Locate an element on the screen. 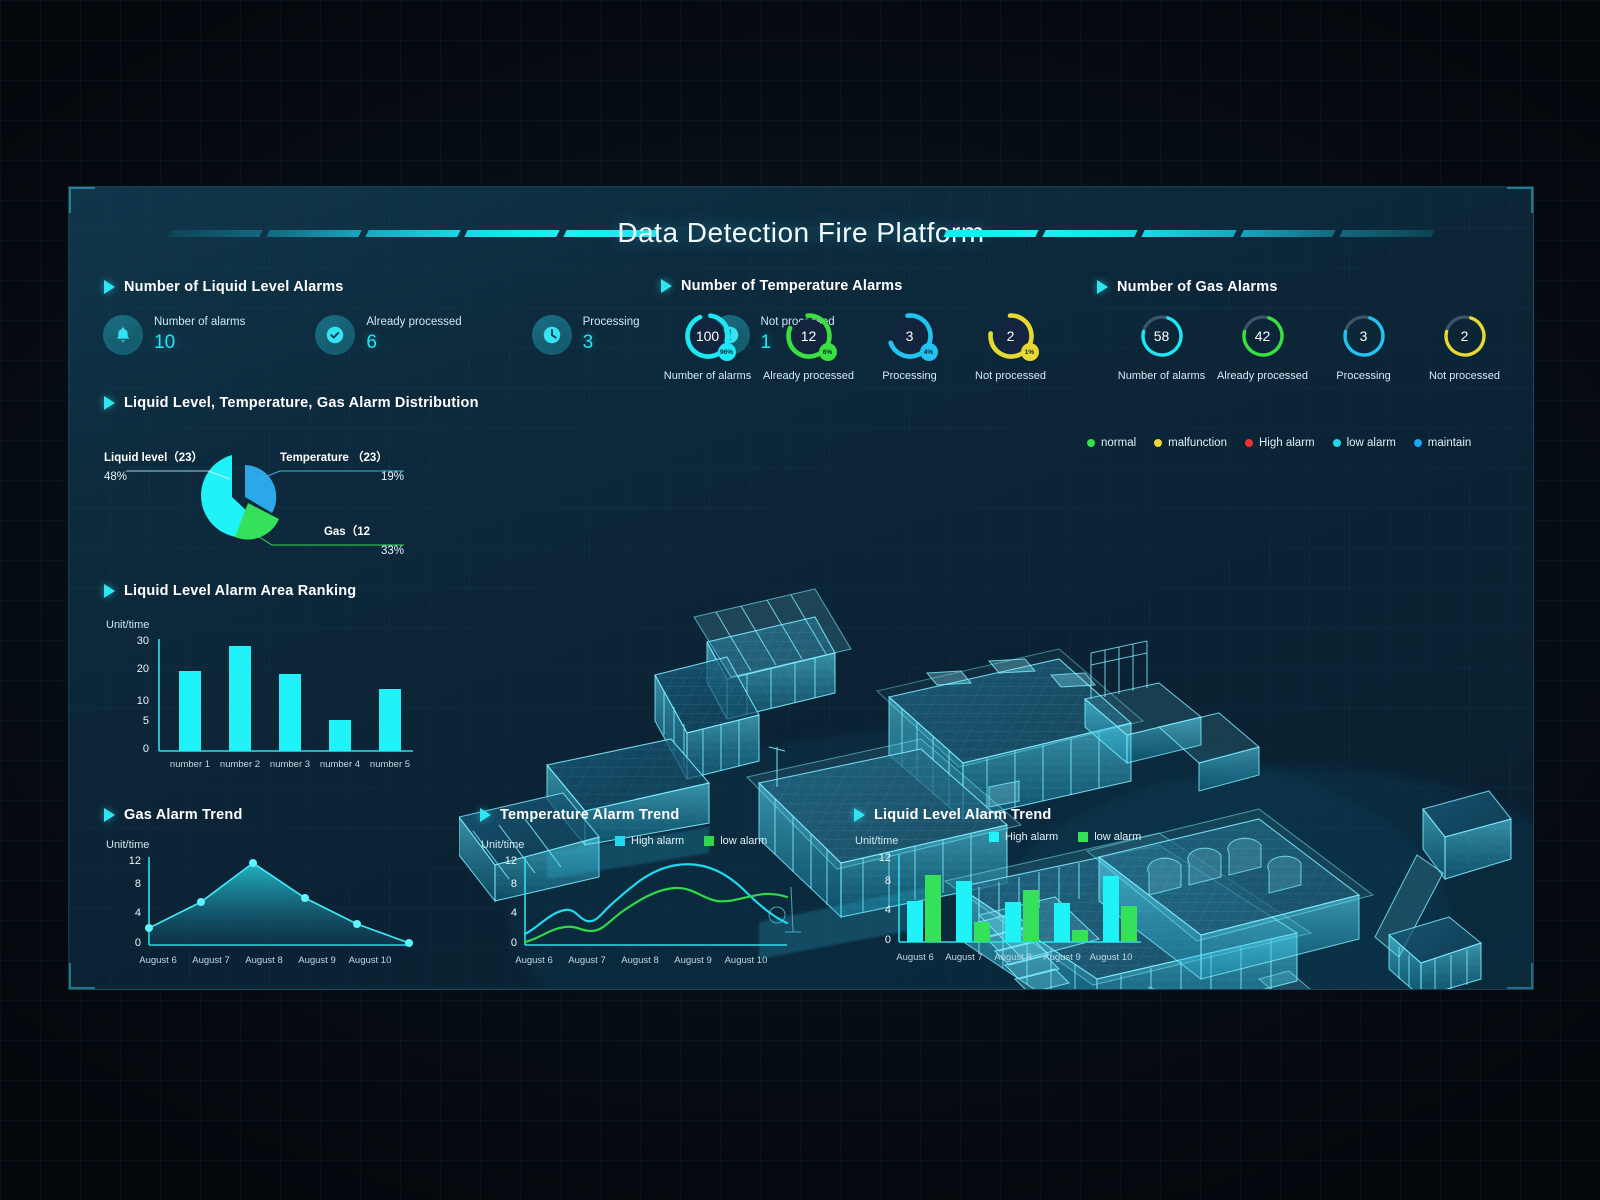 The height and width of the screenshot is (1200, 1600). legend-item-malfunction: malfunction is located at coordinates (1190, 443).